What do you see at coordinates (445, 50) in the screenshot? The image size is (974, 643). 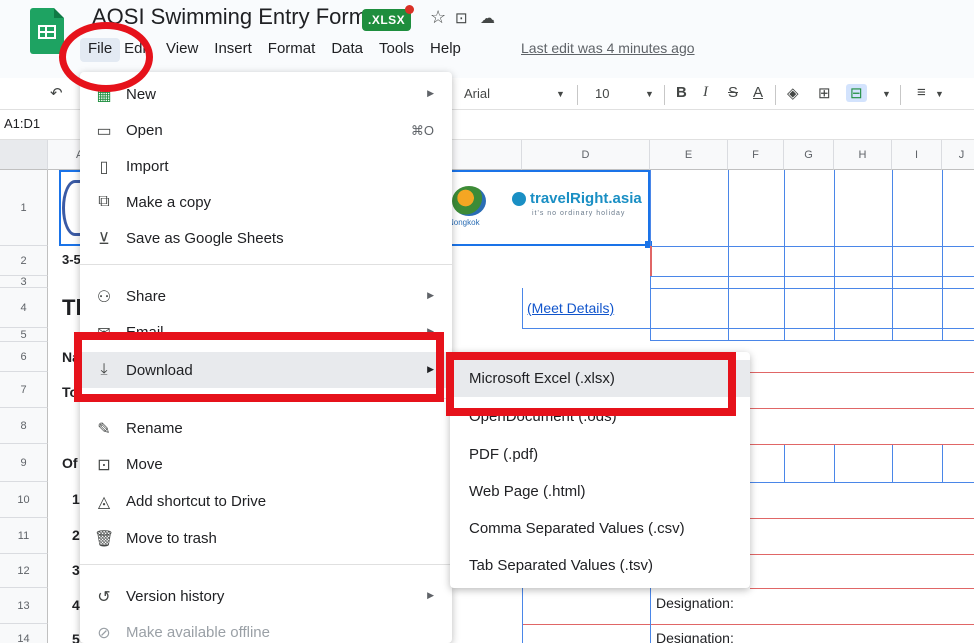 I see `menu-help: Help` at bounding box center [445, 50].